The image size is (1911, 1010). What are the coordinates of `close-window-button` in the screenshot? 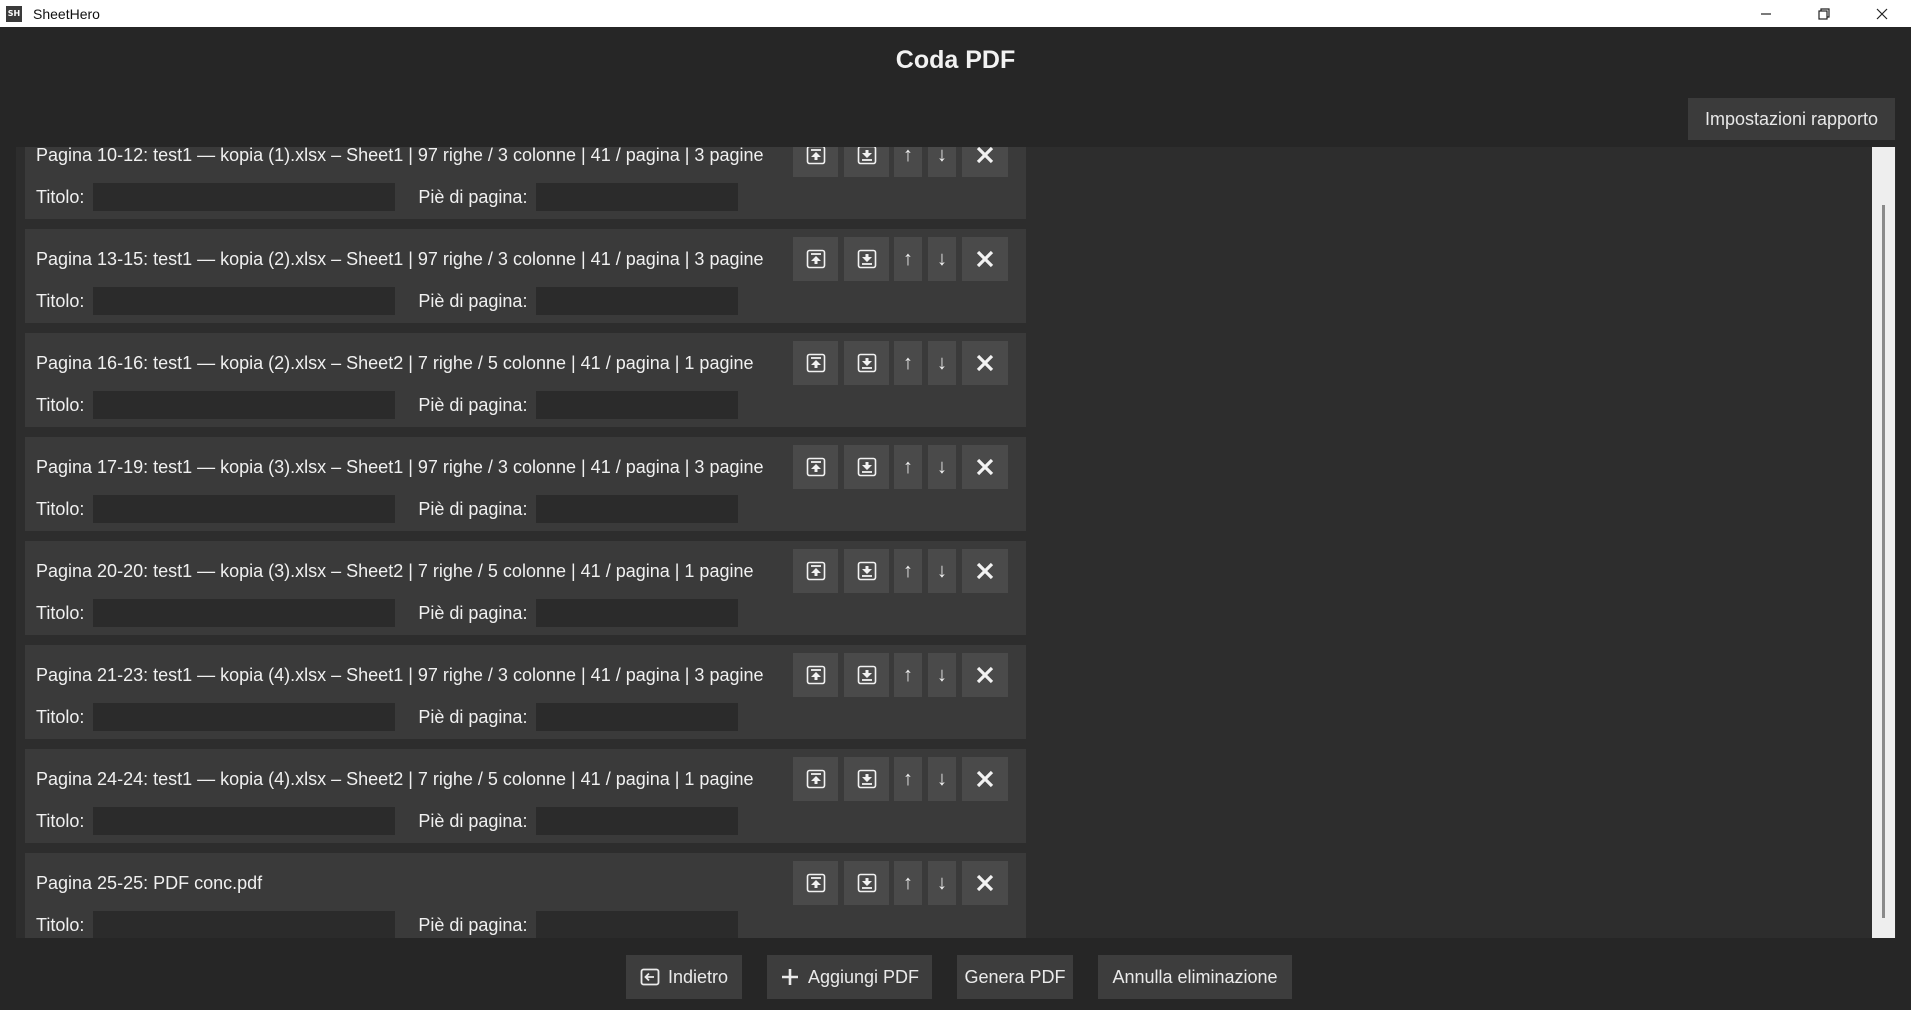 It's located at (1882, 13).